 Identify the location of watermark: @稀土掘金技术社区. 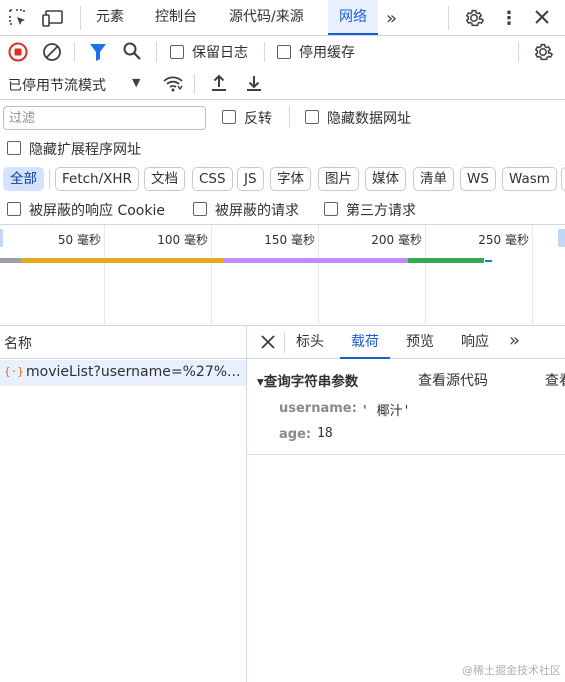
(511, 670).